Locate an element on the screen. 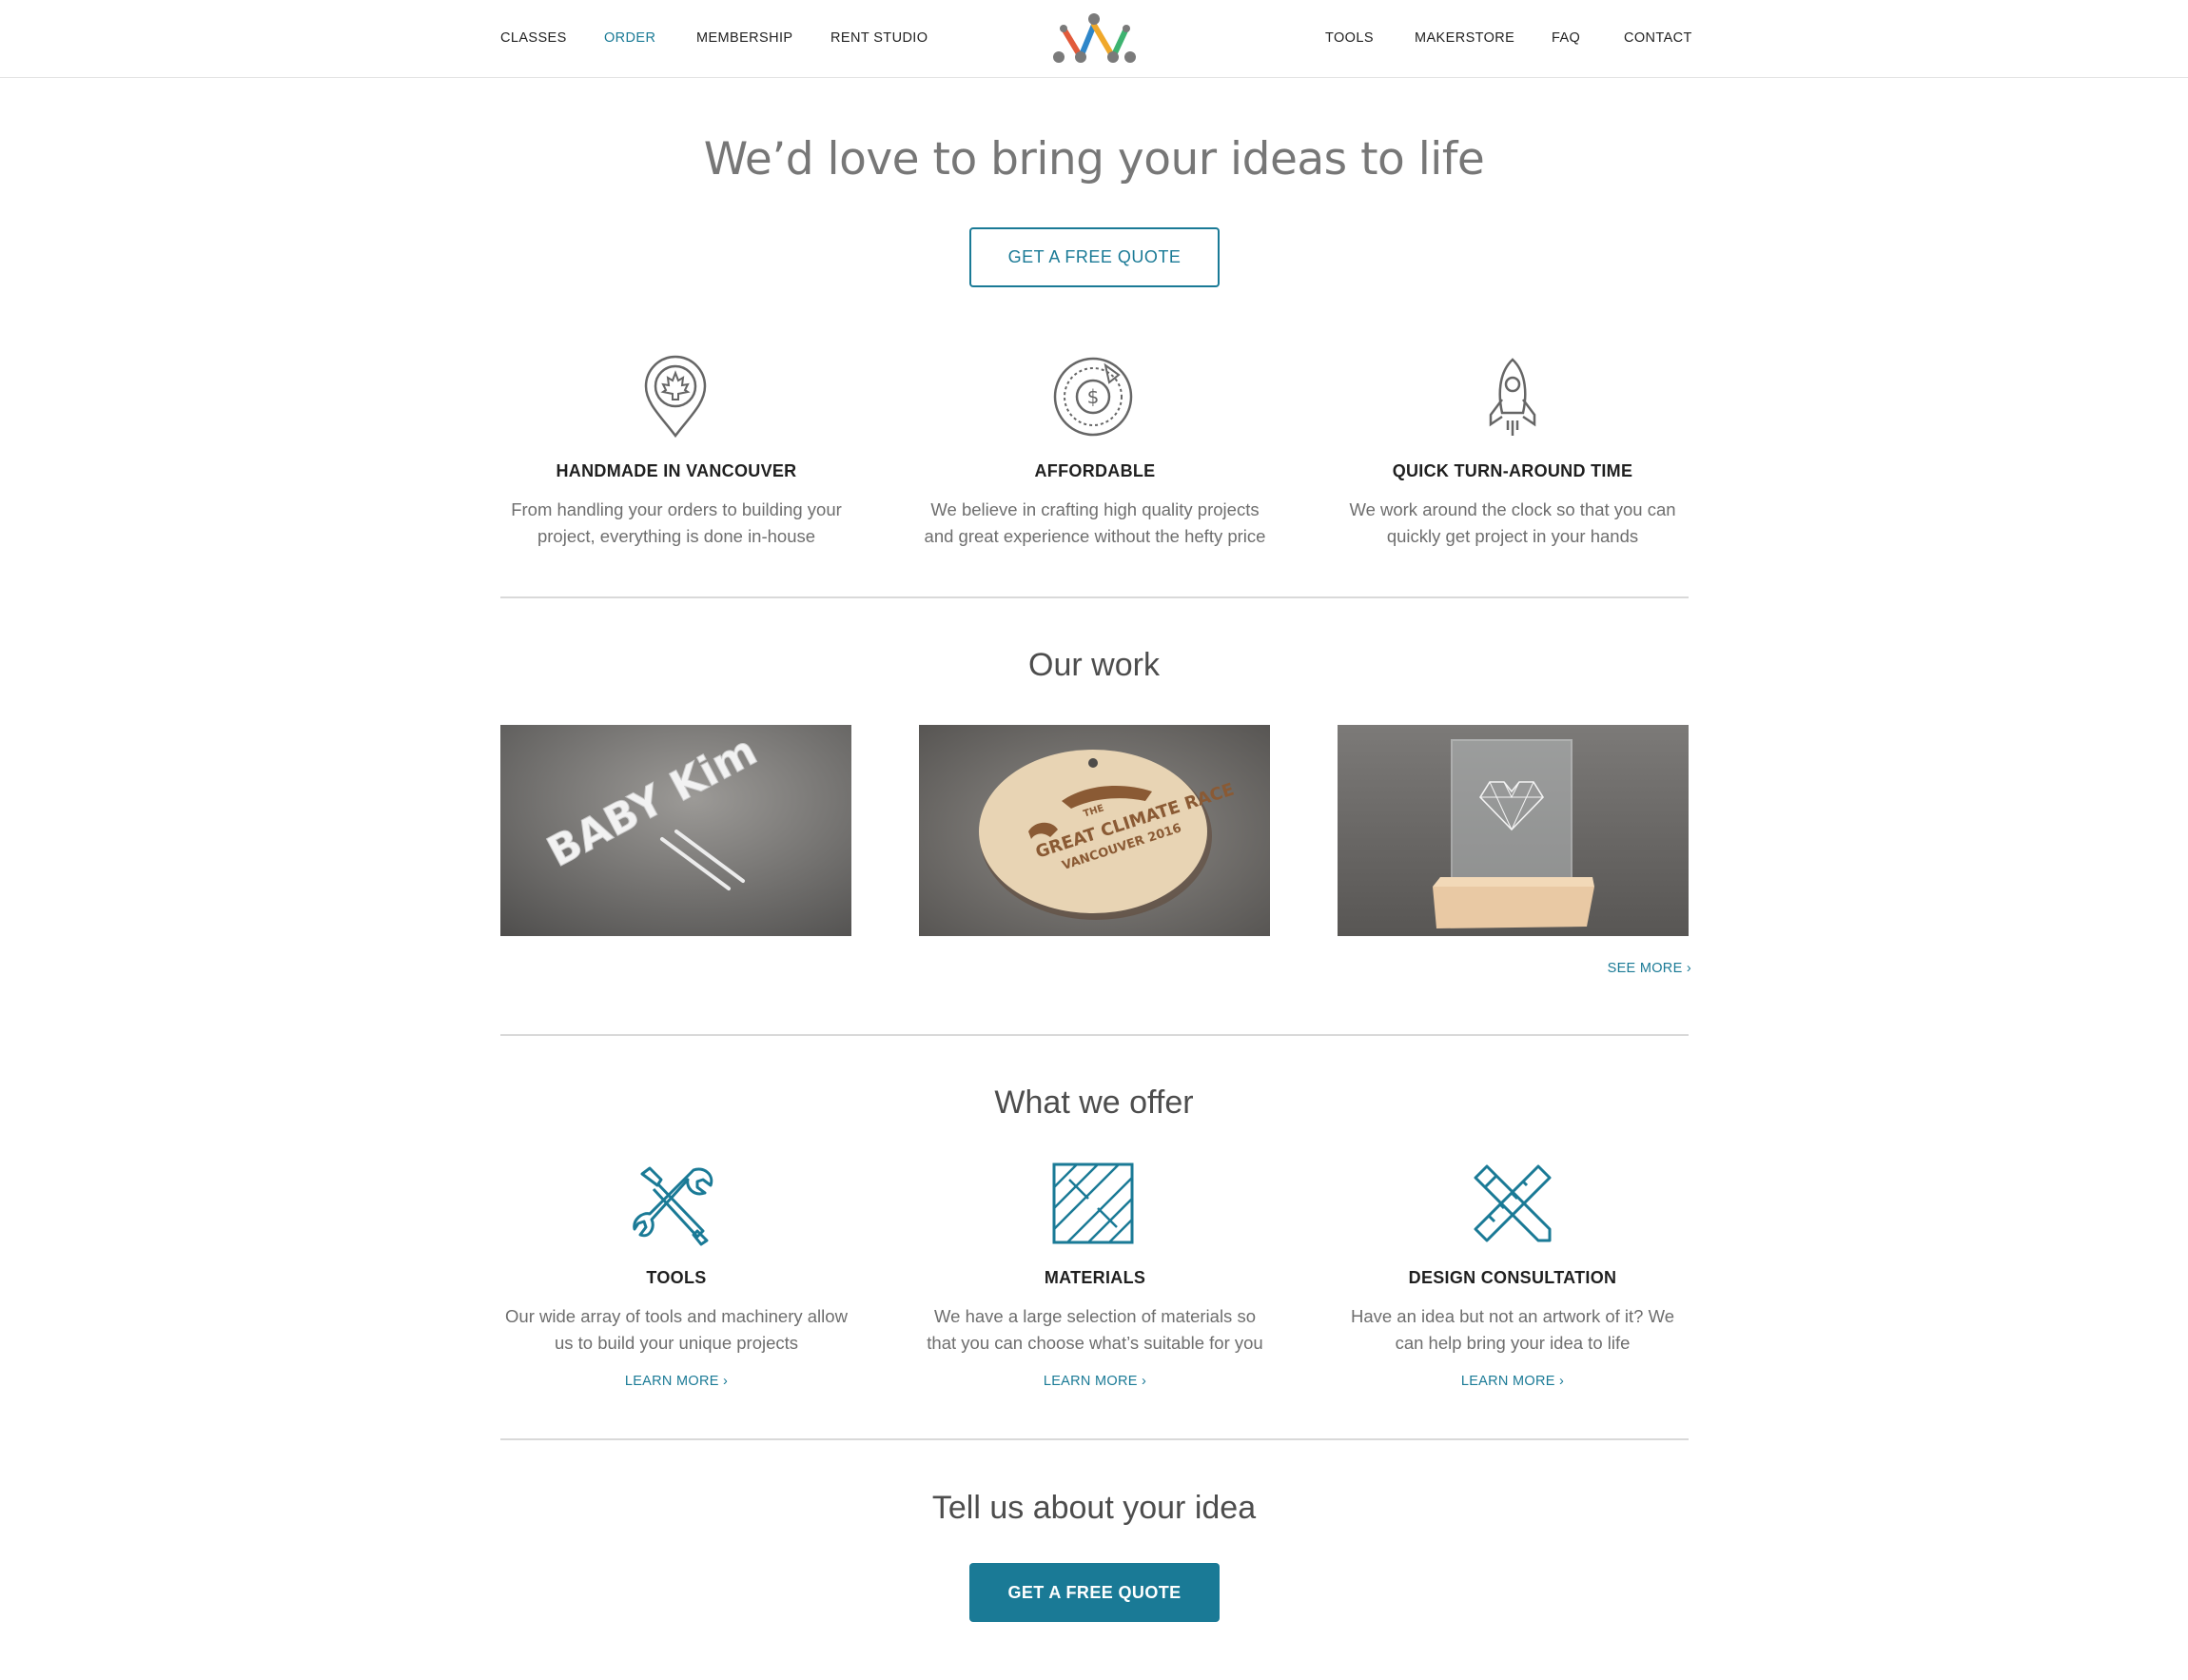 The width and height of the screenshot is (2188, 1680). offer-title: TOOLS is located at coordinates (676, 1278).